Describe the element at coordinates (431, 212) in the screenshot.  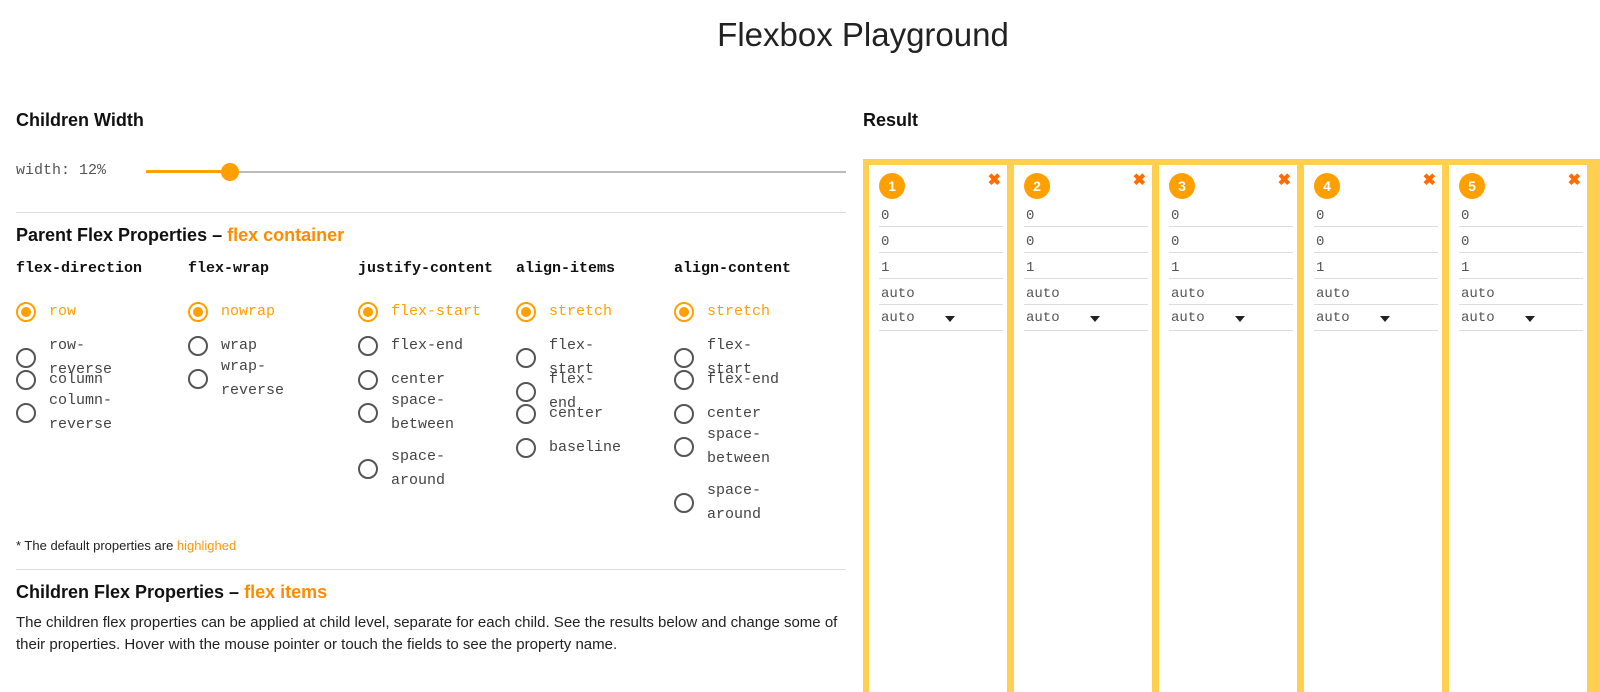
I see `divider` at that location.